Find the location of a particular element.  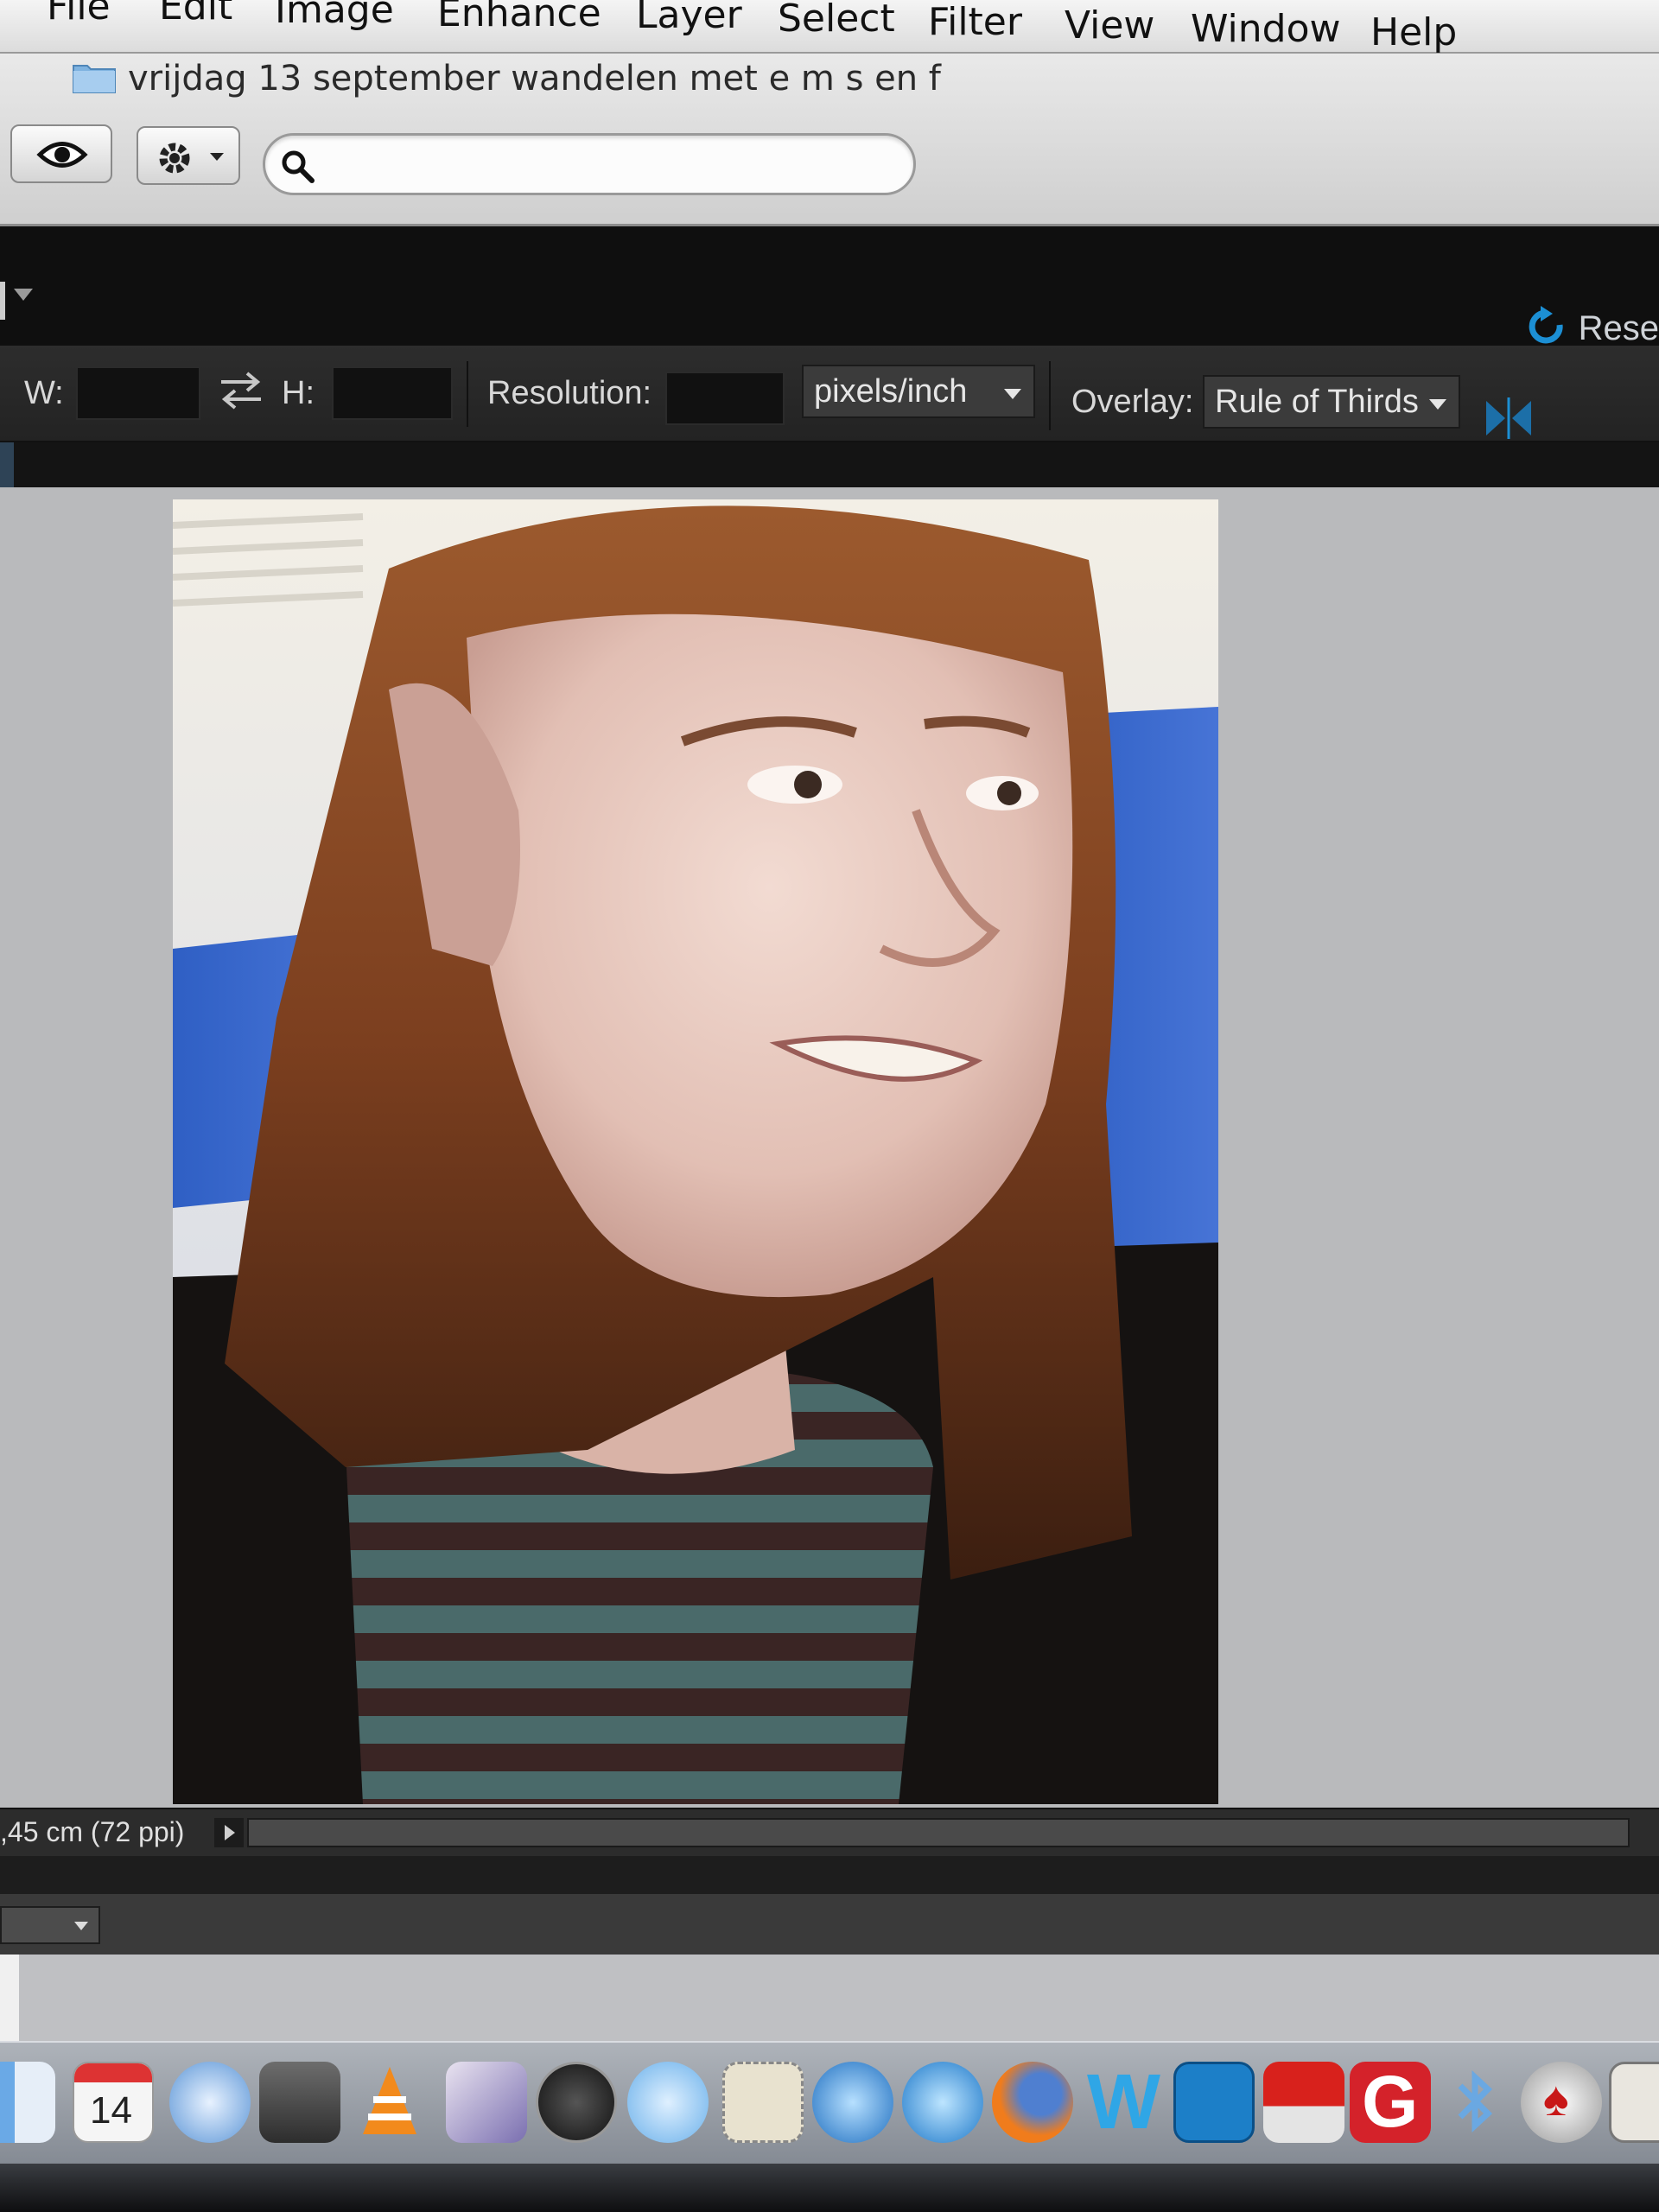

panel-divider is located at coordinates (829, 1875).